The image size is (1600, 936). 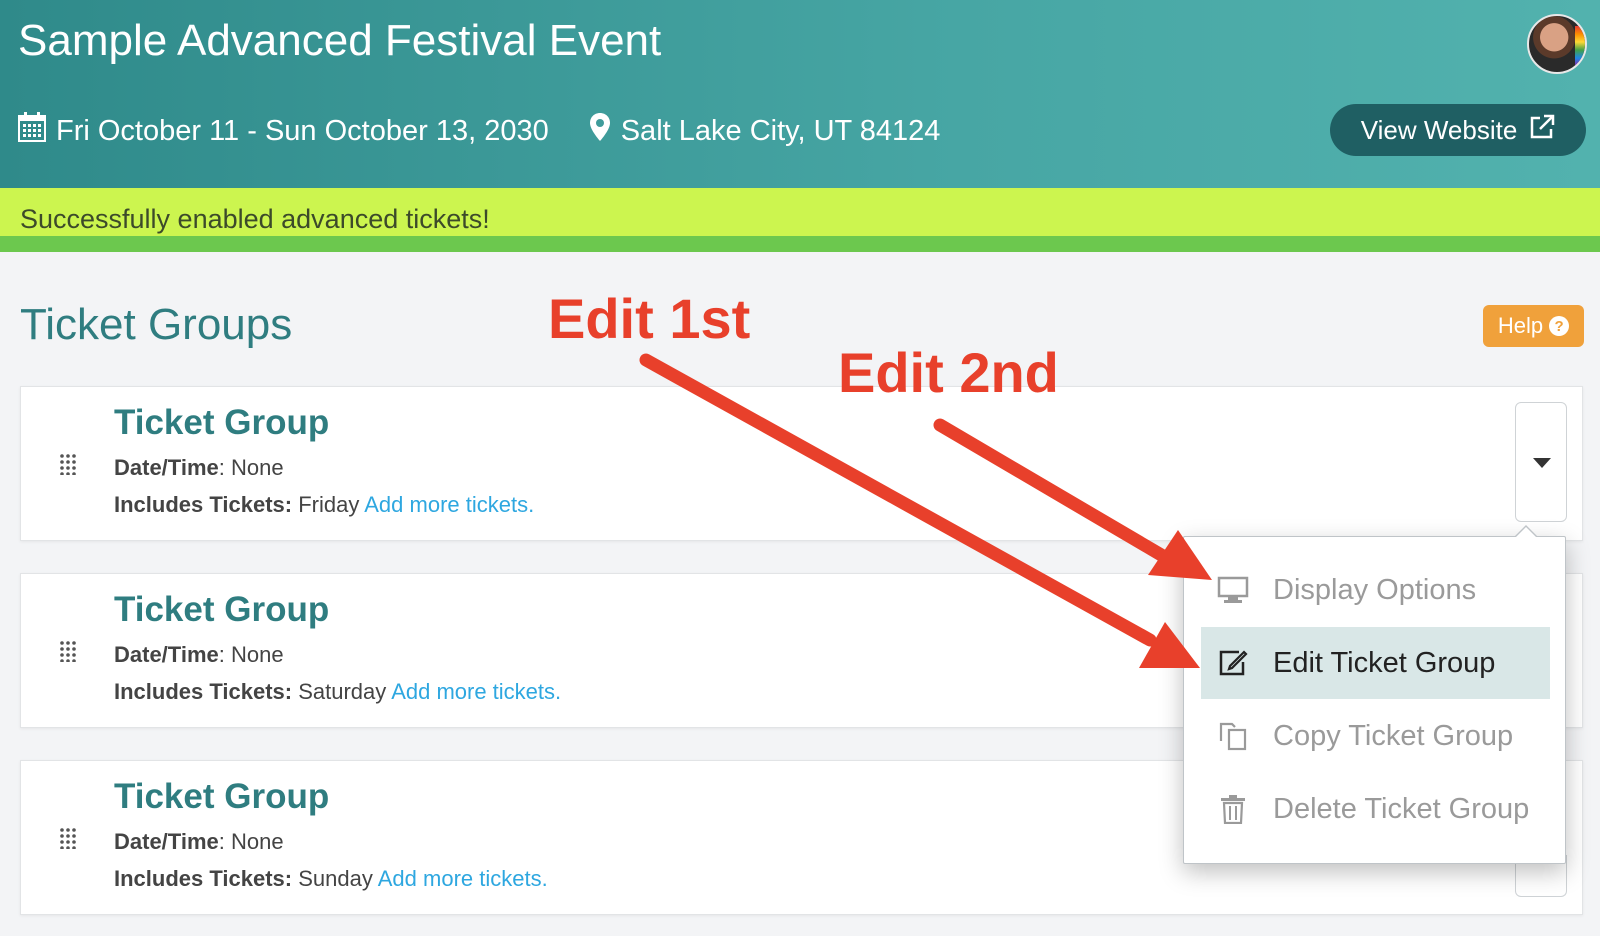 What do you see at coordinates (1384, 662) in the screenshot?
I see `menu-item-label: Edit Ticket Group` at bounding box center [1384, 662].